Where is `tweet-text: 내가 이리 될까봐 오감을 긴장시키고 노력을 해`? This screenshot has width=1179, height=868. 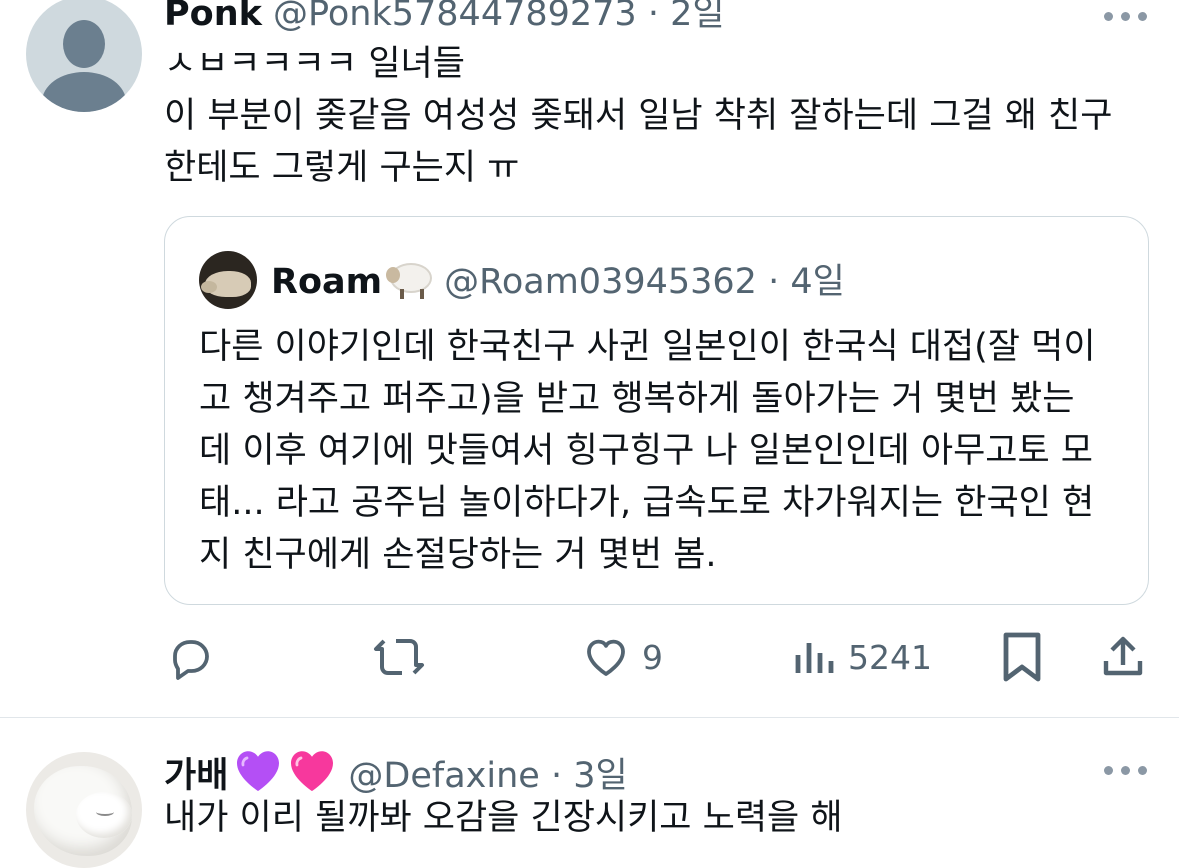
tweet-text: 내가 이리 될까봐 오감을 긴장시키고 노력을 해 is located at coordinates (503, 818).